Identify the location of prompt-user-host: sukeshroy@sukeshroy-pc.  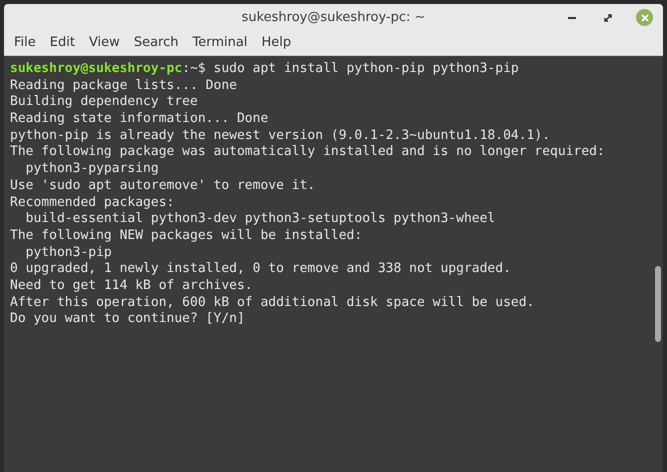
(96, 69).